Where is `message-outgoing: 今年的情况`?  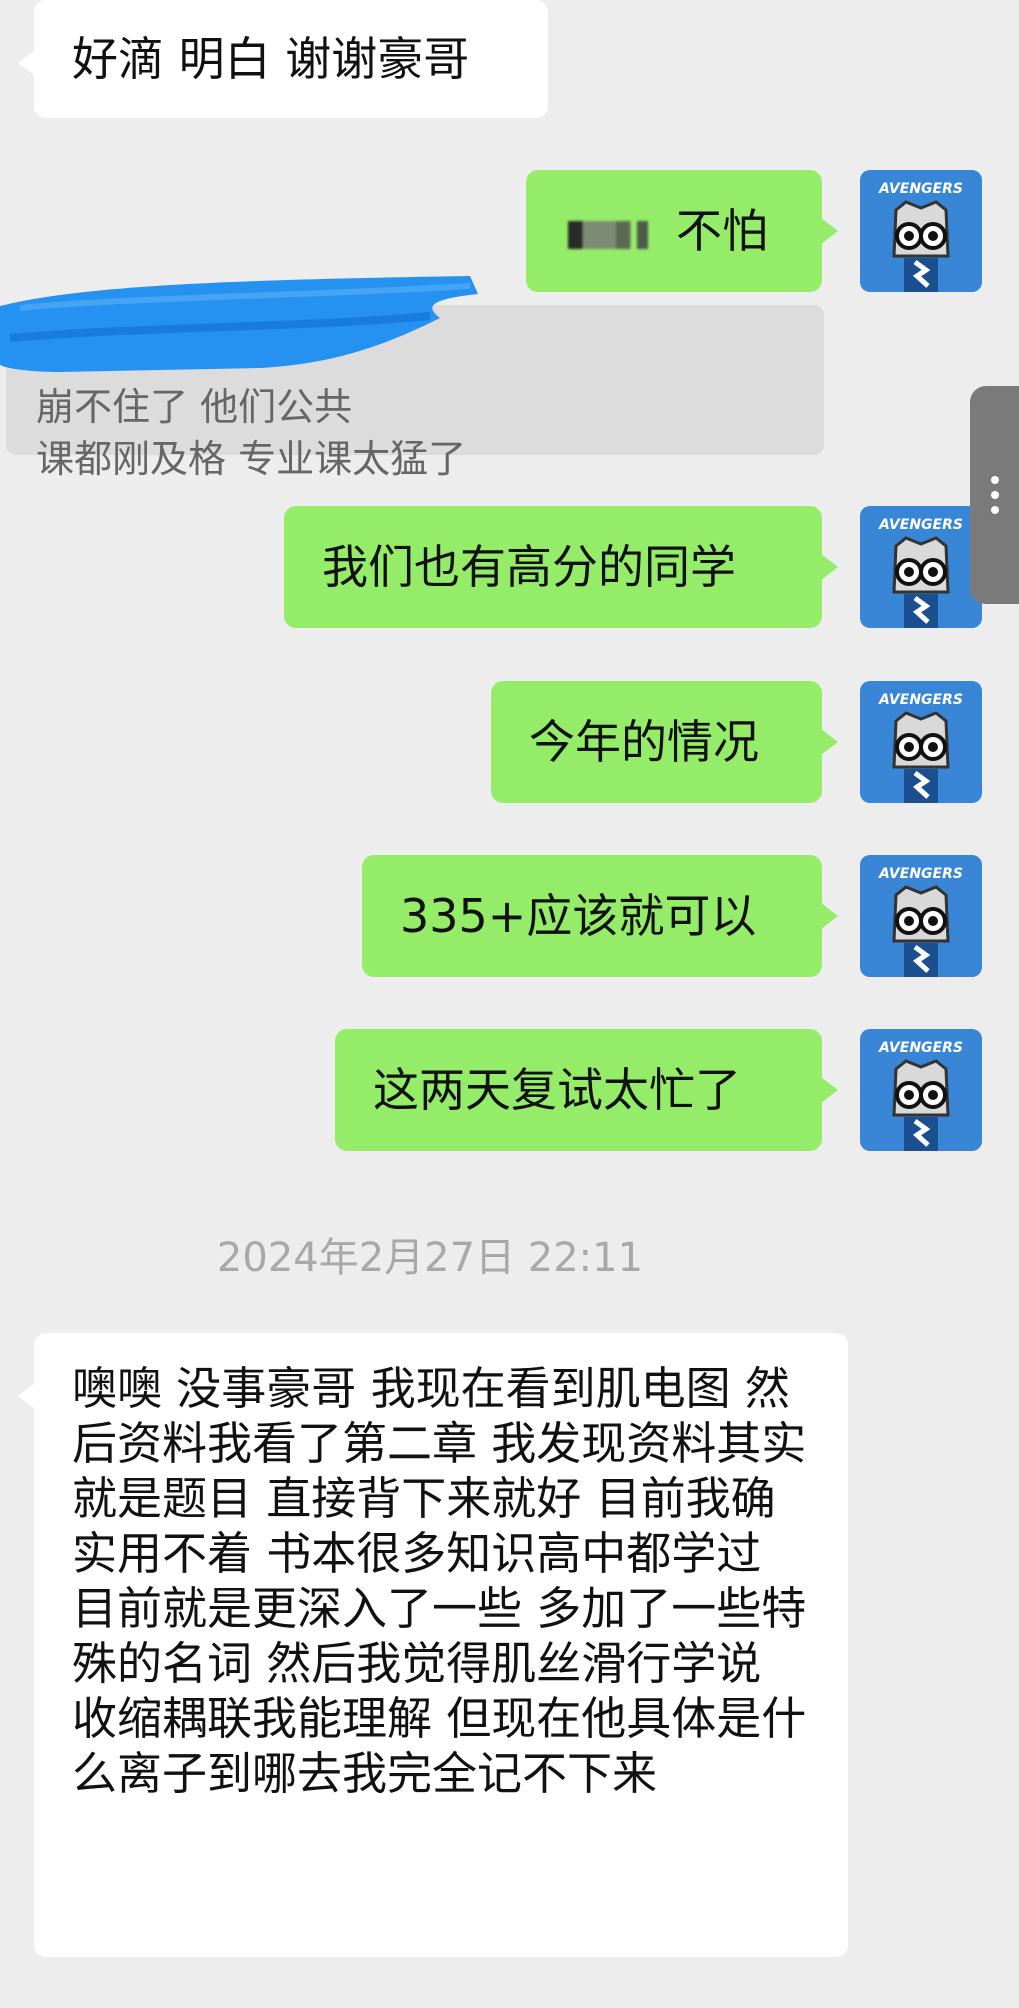 message-outgoing: 今年的情况 is located at coordinates (664, 742).